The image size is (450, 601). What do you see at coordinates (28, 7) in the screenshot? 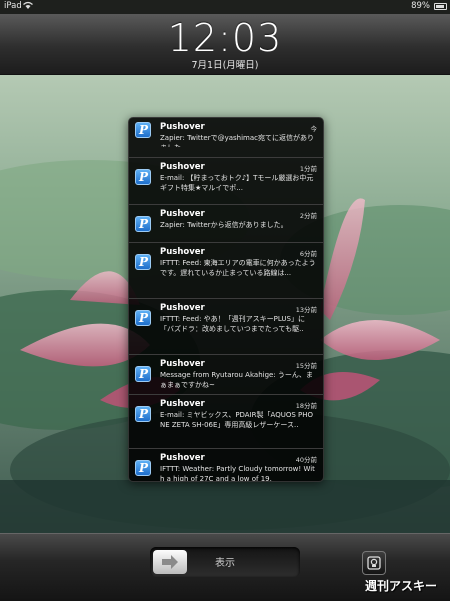
I see `wifi-icon` at bounding box center [28, 7].